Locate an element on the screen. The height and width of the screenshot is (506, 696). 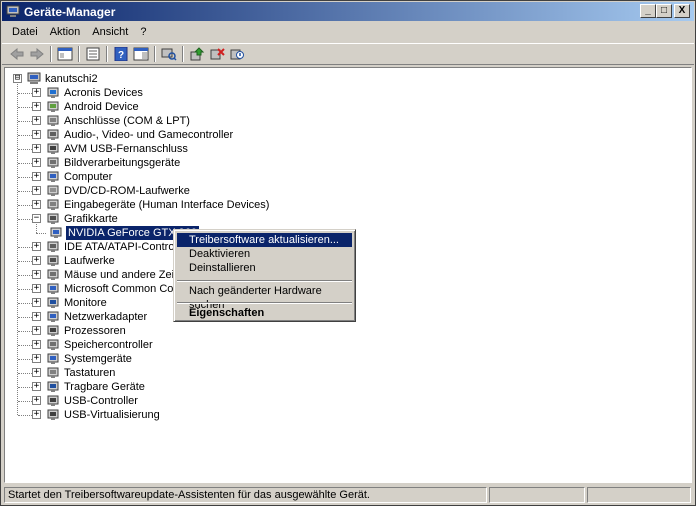
uninstall-icon is located at coordinates (217, 54).